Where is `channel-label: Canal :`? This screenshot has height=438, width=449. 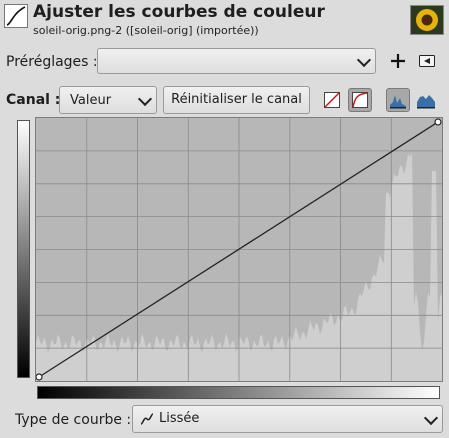
channel-label: Canal : is located at coordinates (33, 100).